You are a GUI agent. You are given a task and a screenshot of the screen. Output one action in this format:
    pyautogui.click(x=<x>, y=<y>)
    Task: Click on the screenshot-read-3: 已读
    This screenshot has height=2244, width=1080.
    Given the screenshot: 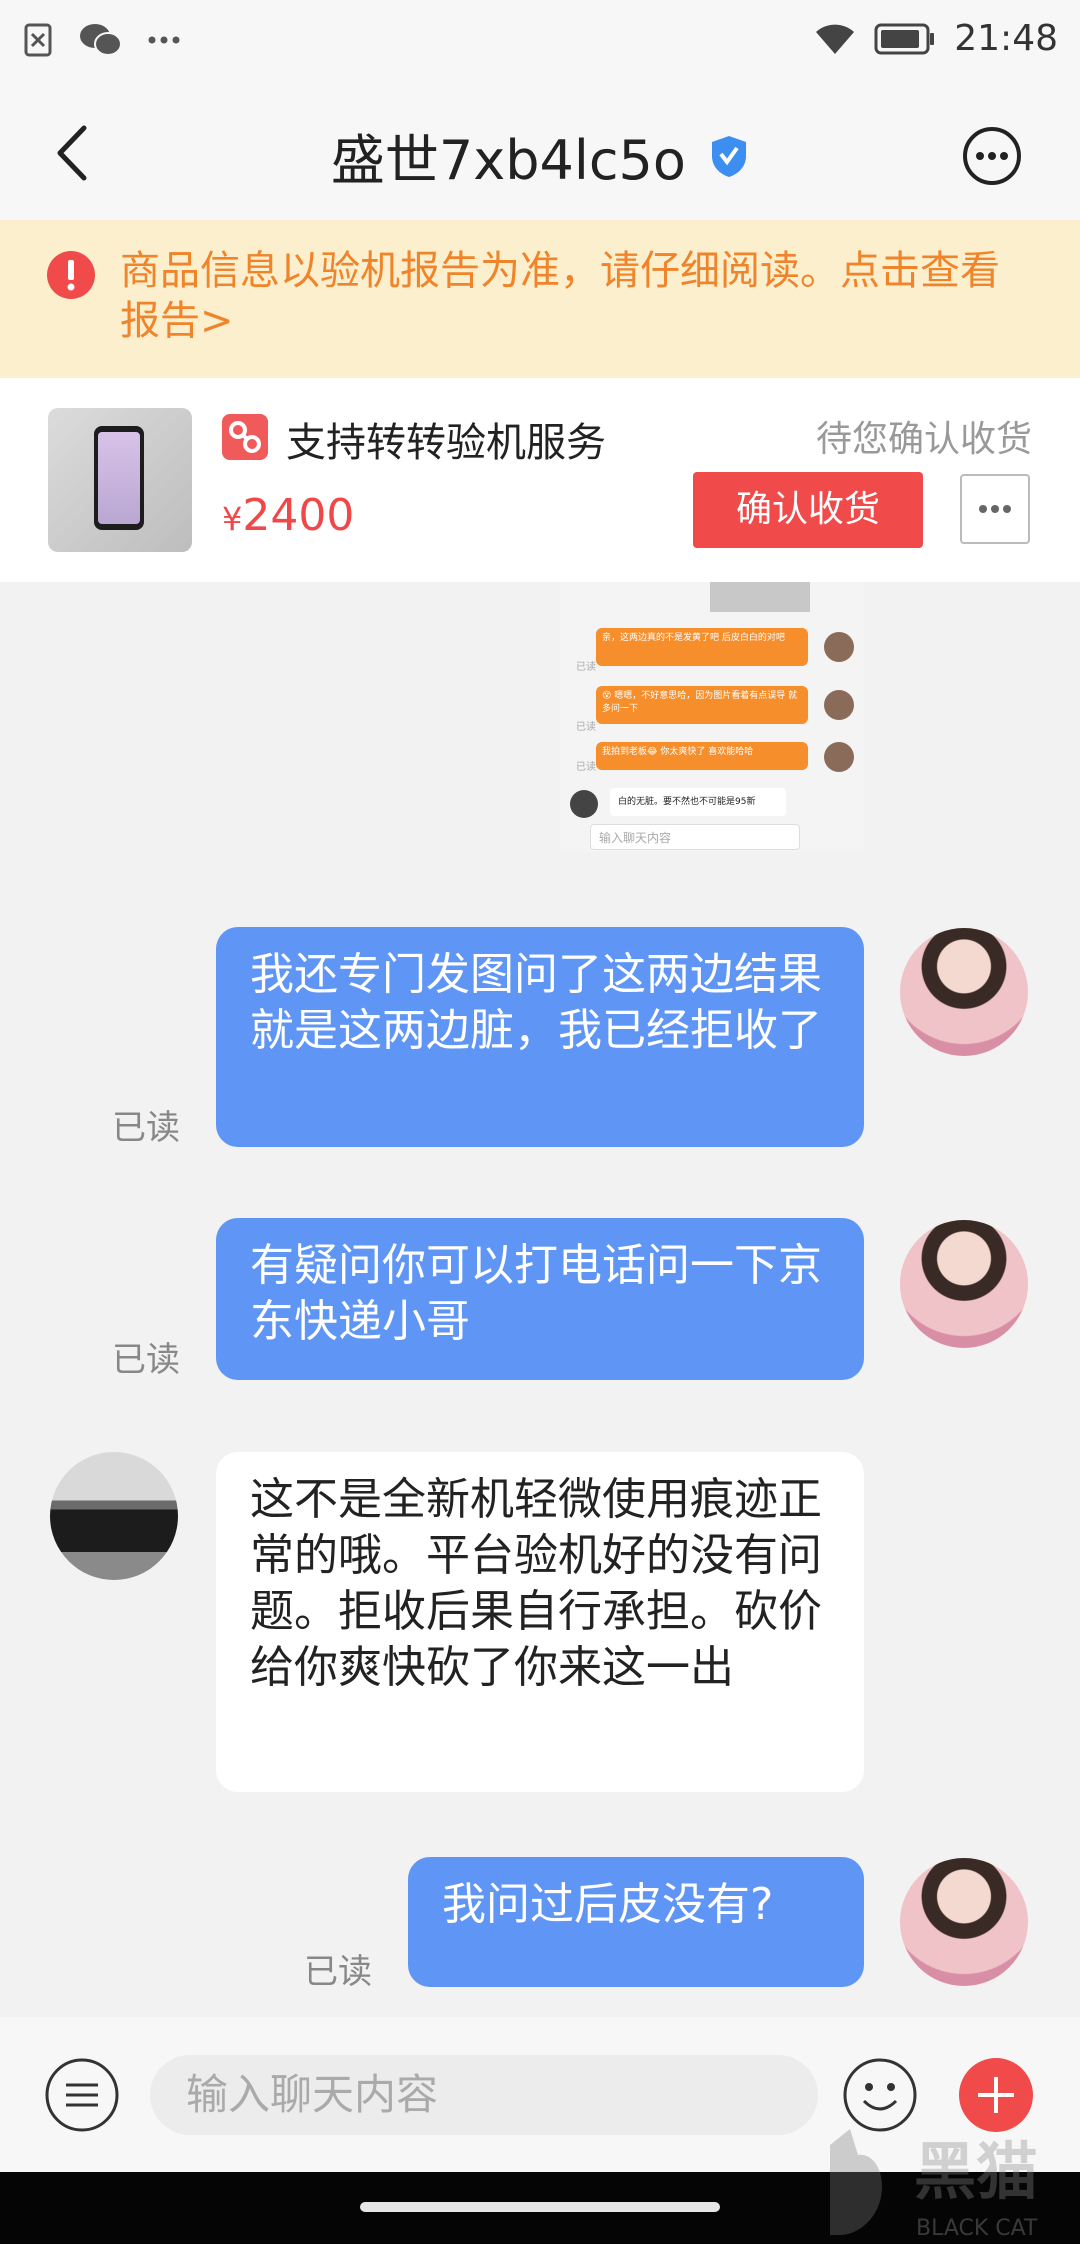 What is the action you would take?
    pyautogui.click(x=586, y=767)
    